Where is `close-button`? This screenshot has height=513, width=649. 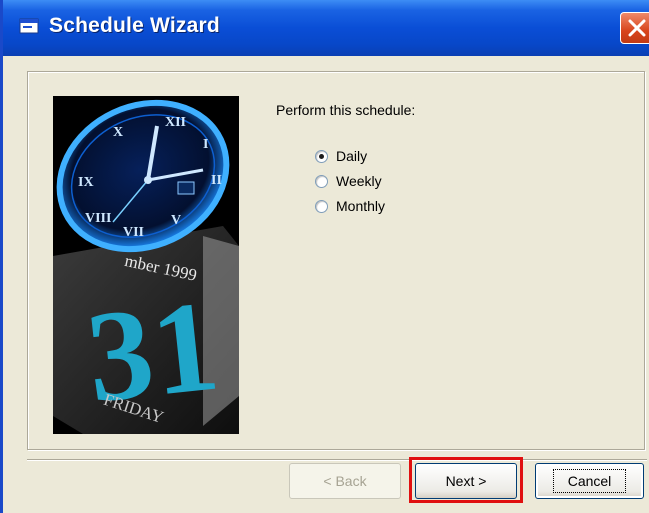 close-button is located at coordinates (634, 28).